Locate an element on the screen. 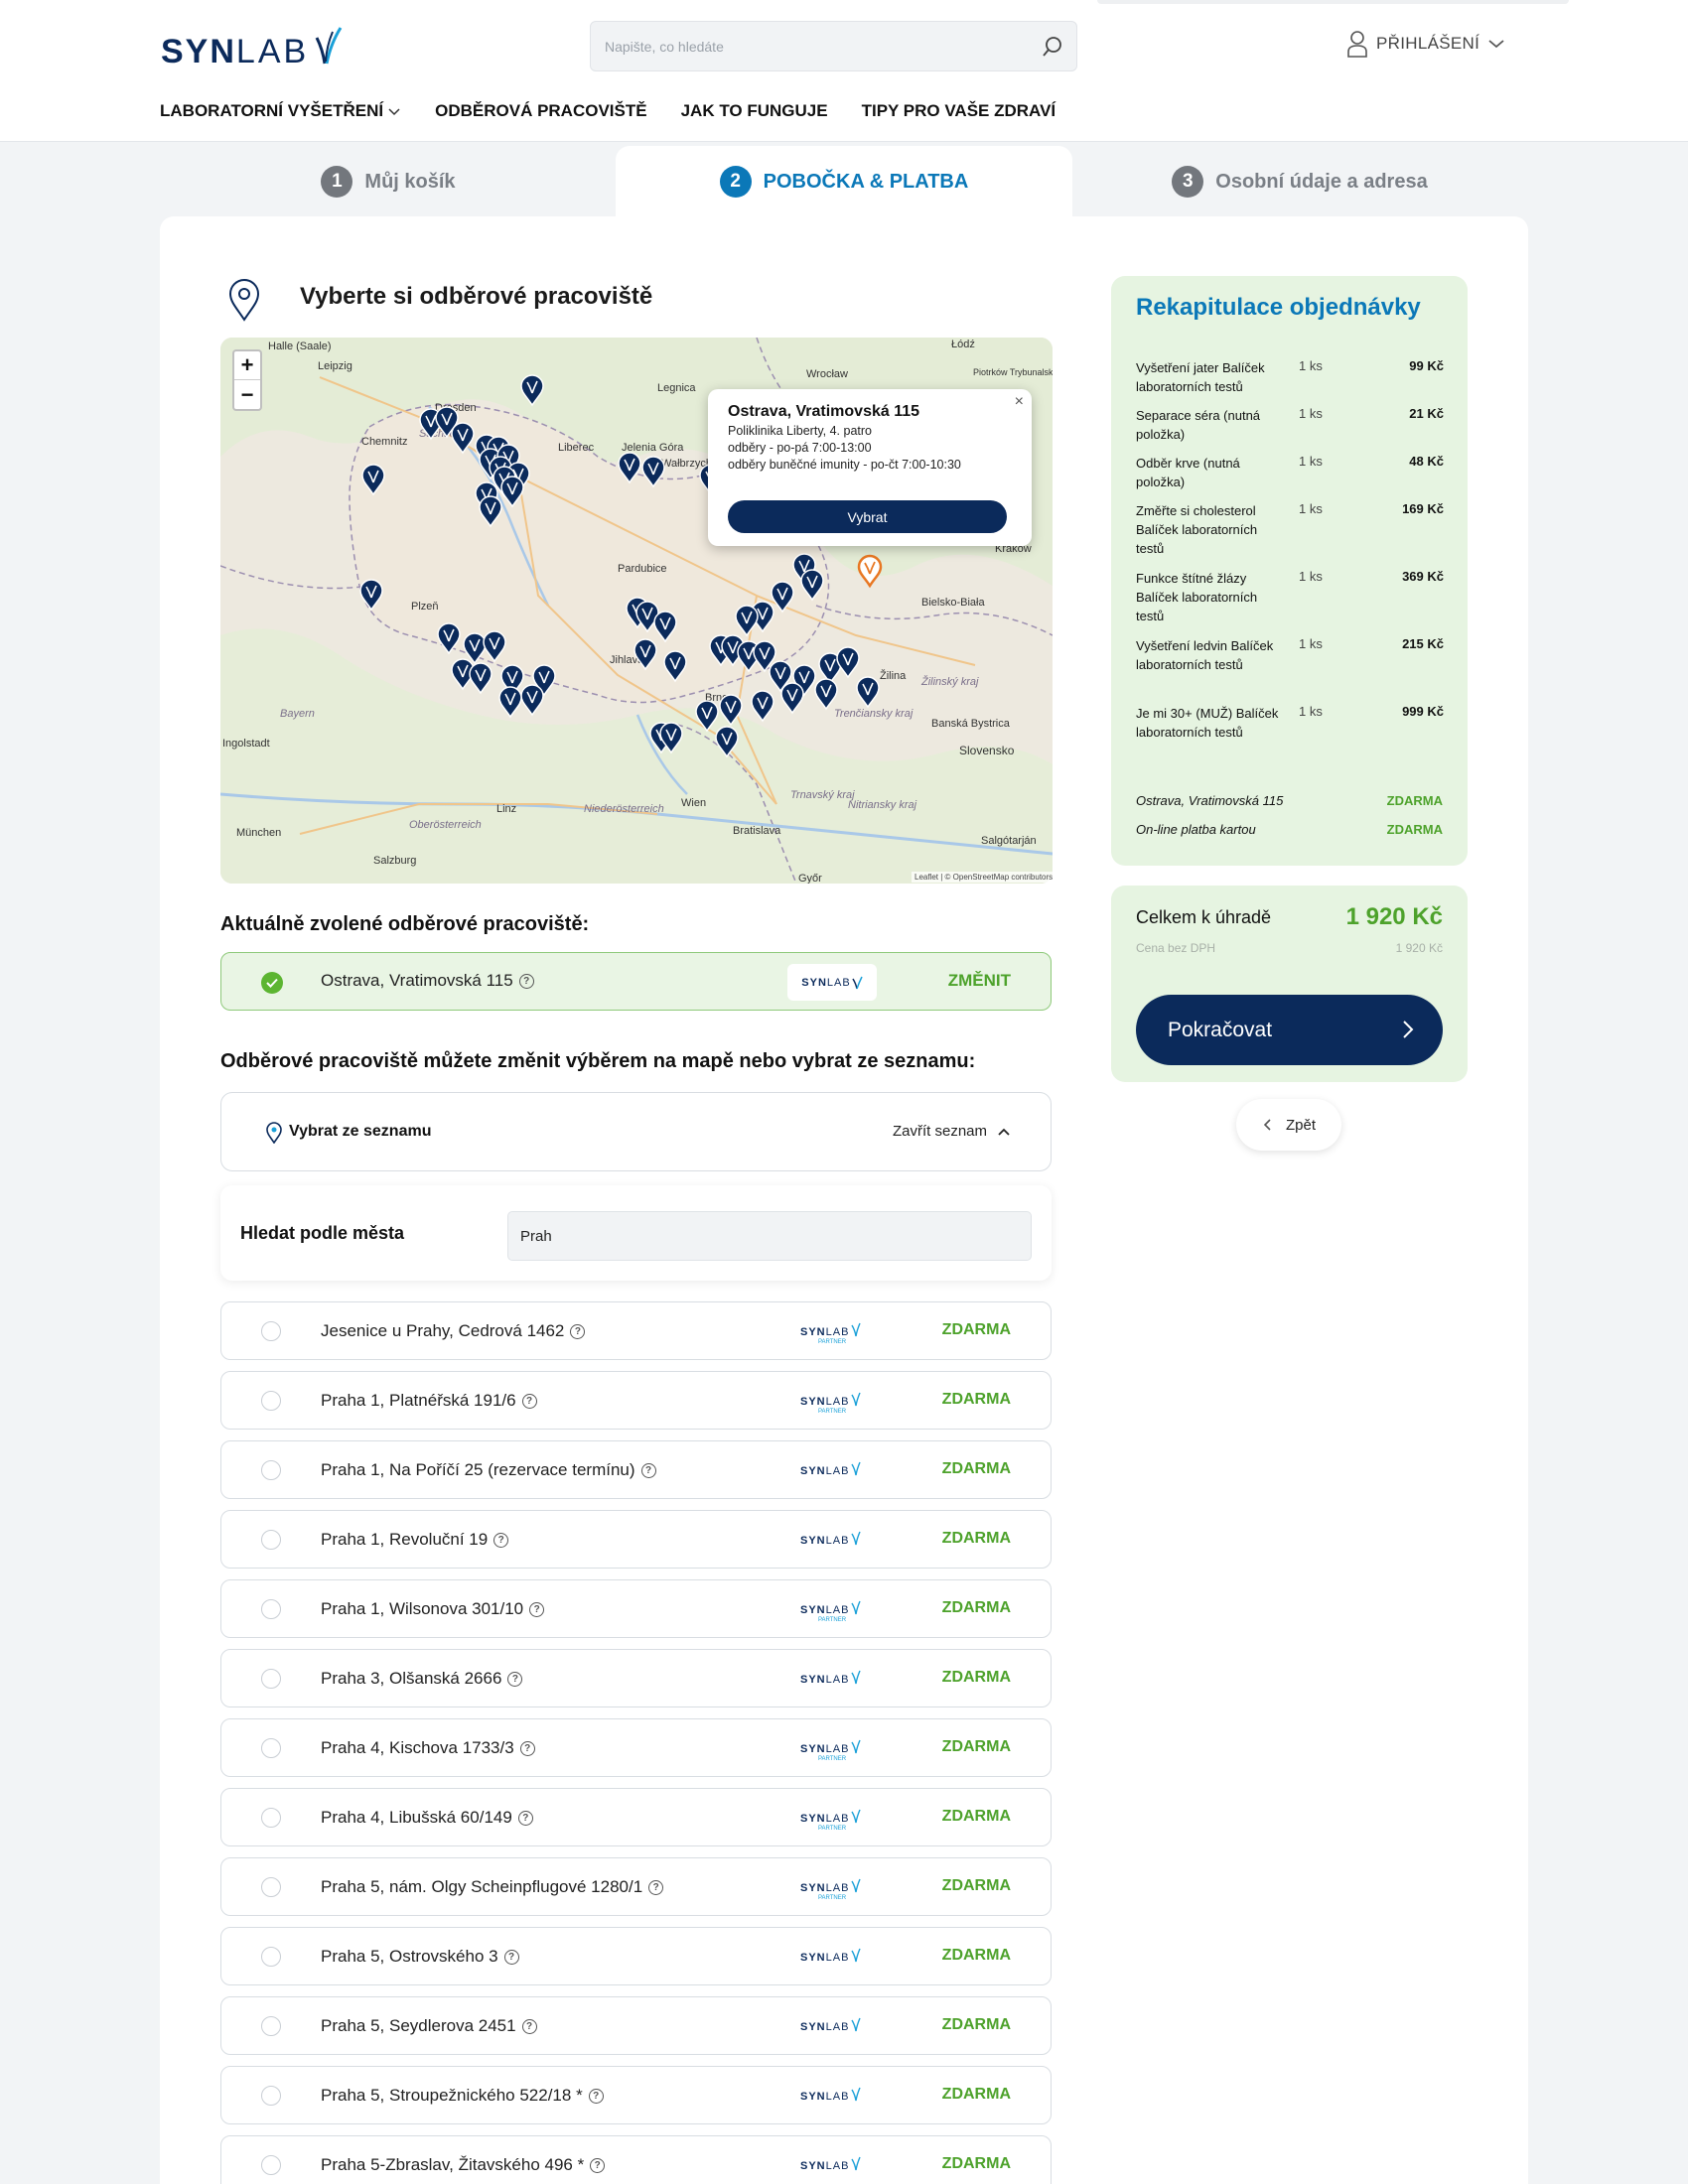 The image size is (1688, 2184). search-box is located at coordinates (833, 46).